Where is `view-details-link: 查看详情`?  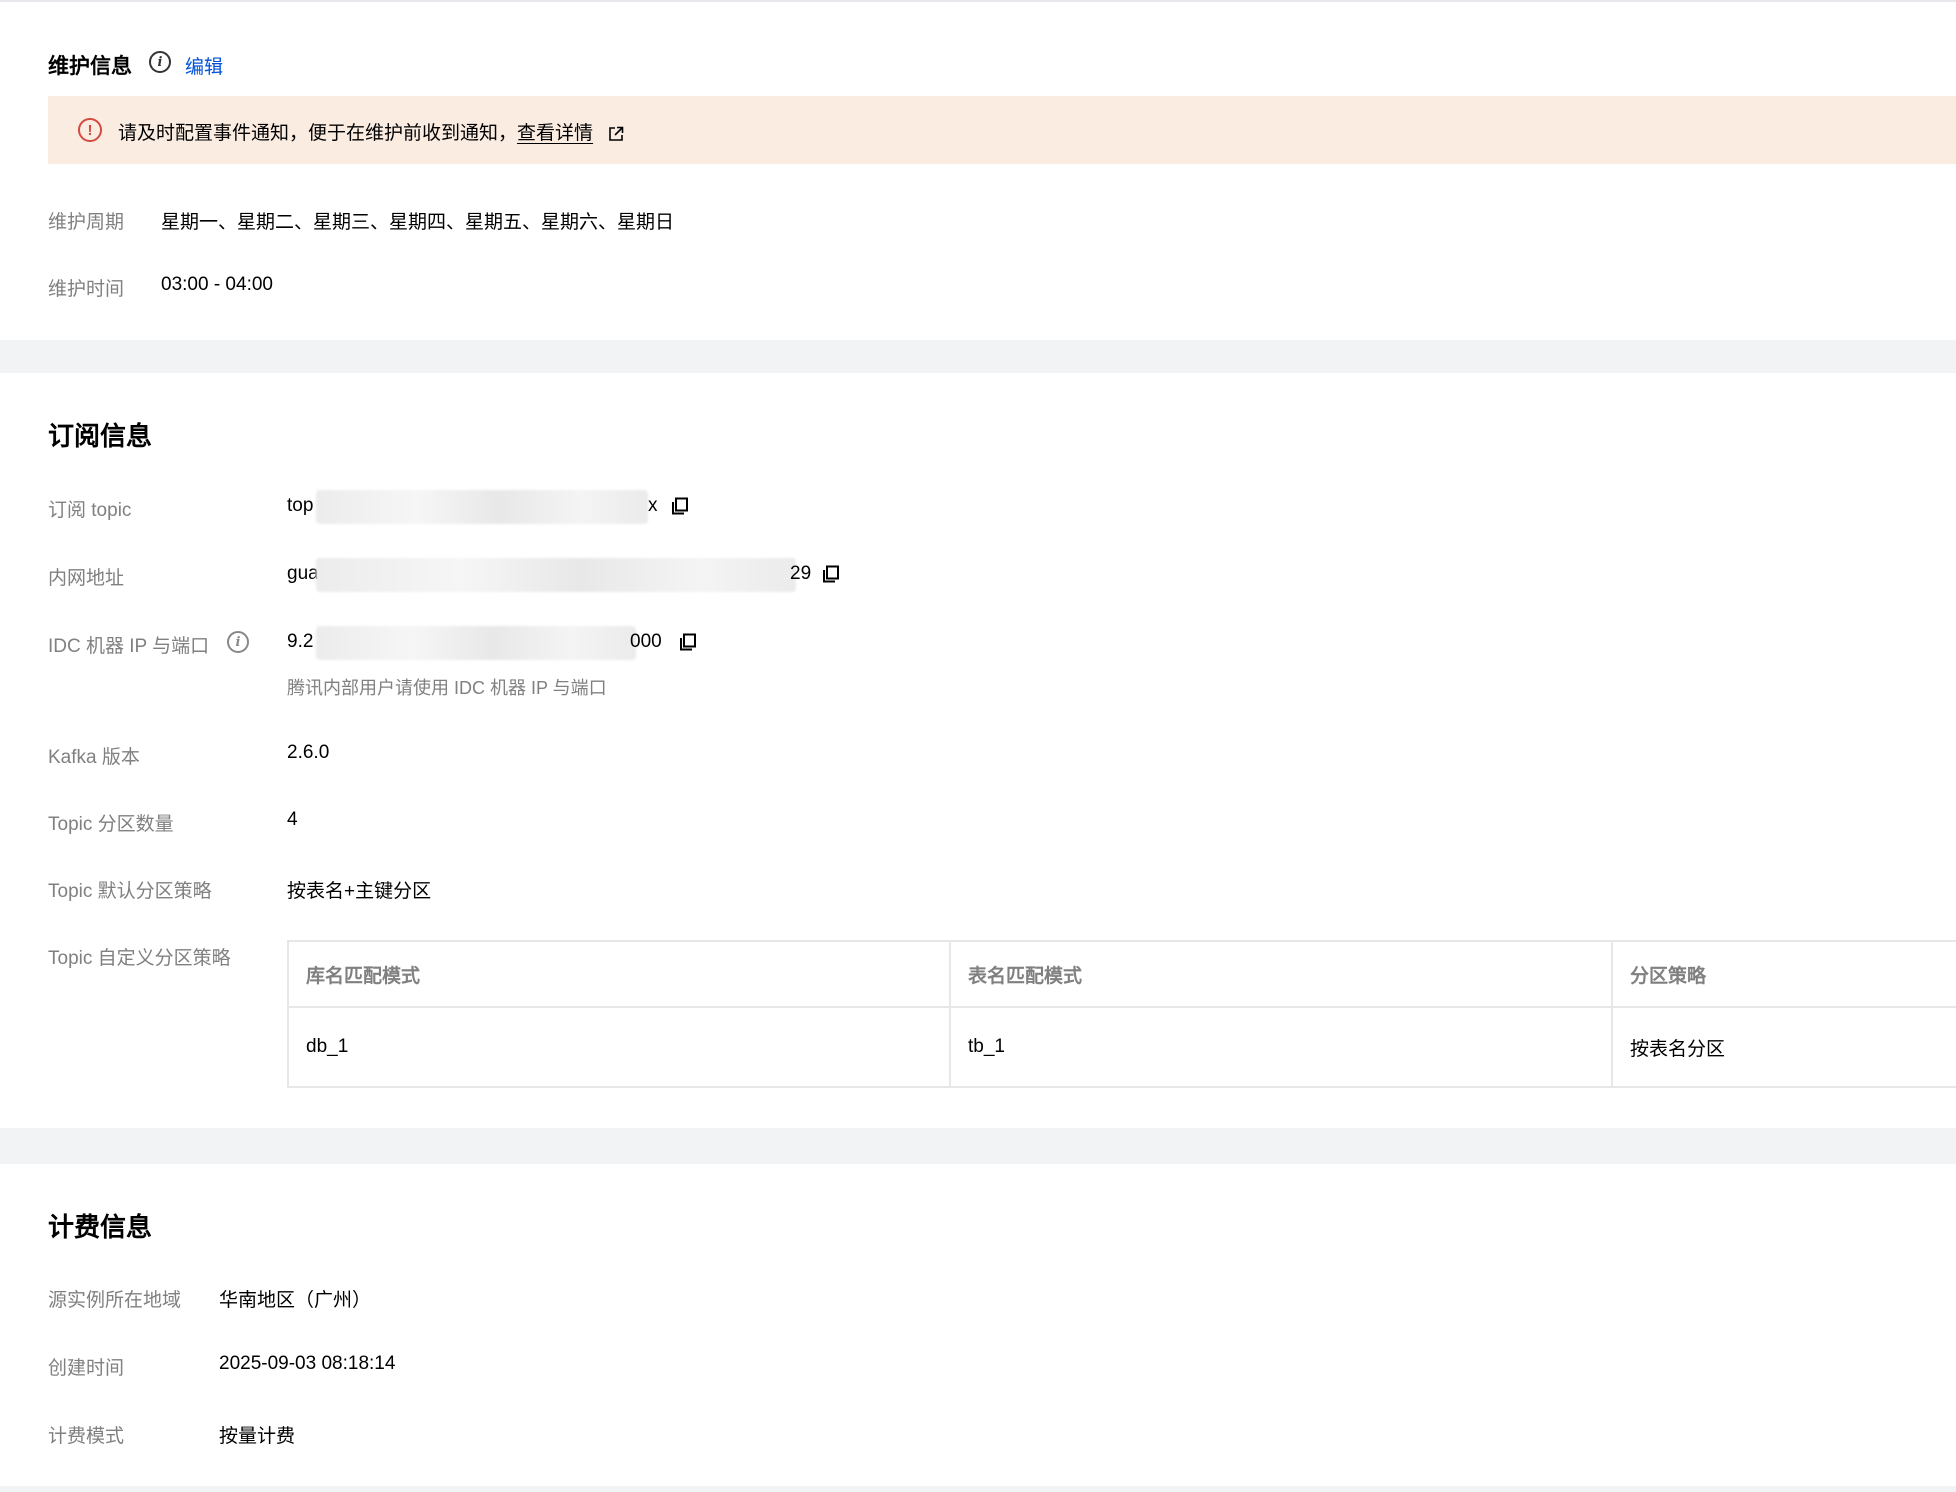
view-details-link: 查看详情 is located at coordinates (555, 133).